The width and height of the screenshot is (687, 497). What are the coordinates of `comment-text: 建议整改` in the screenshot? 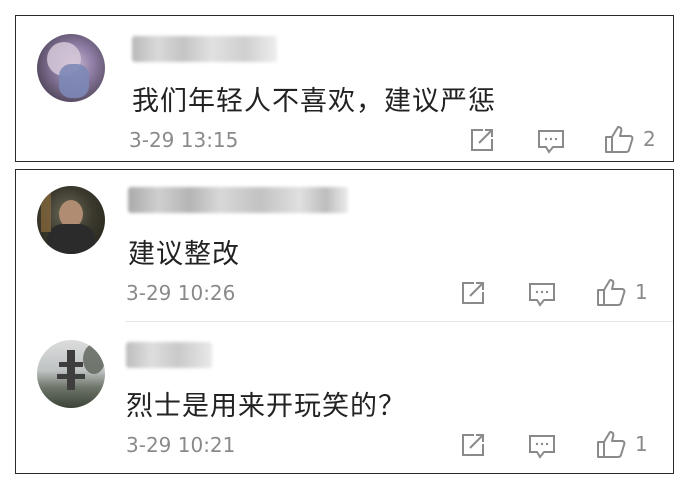 It's located at (184, 254).